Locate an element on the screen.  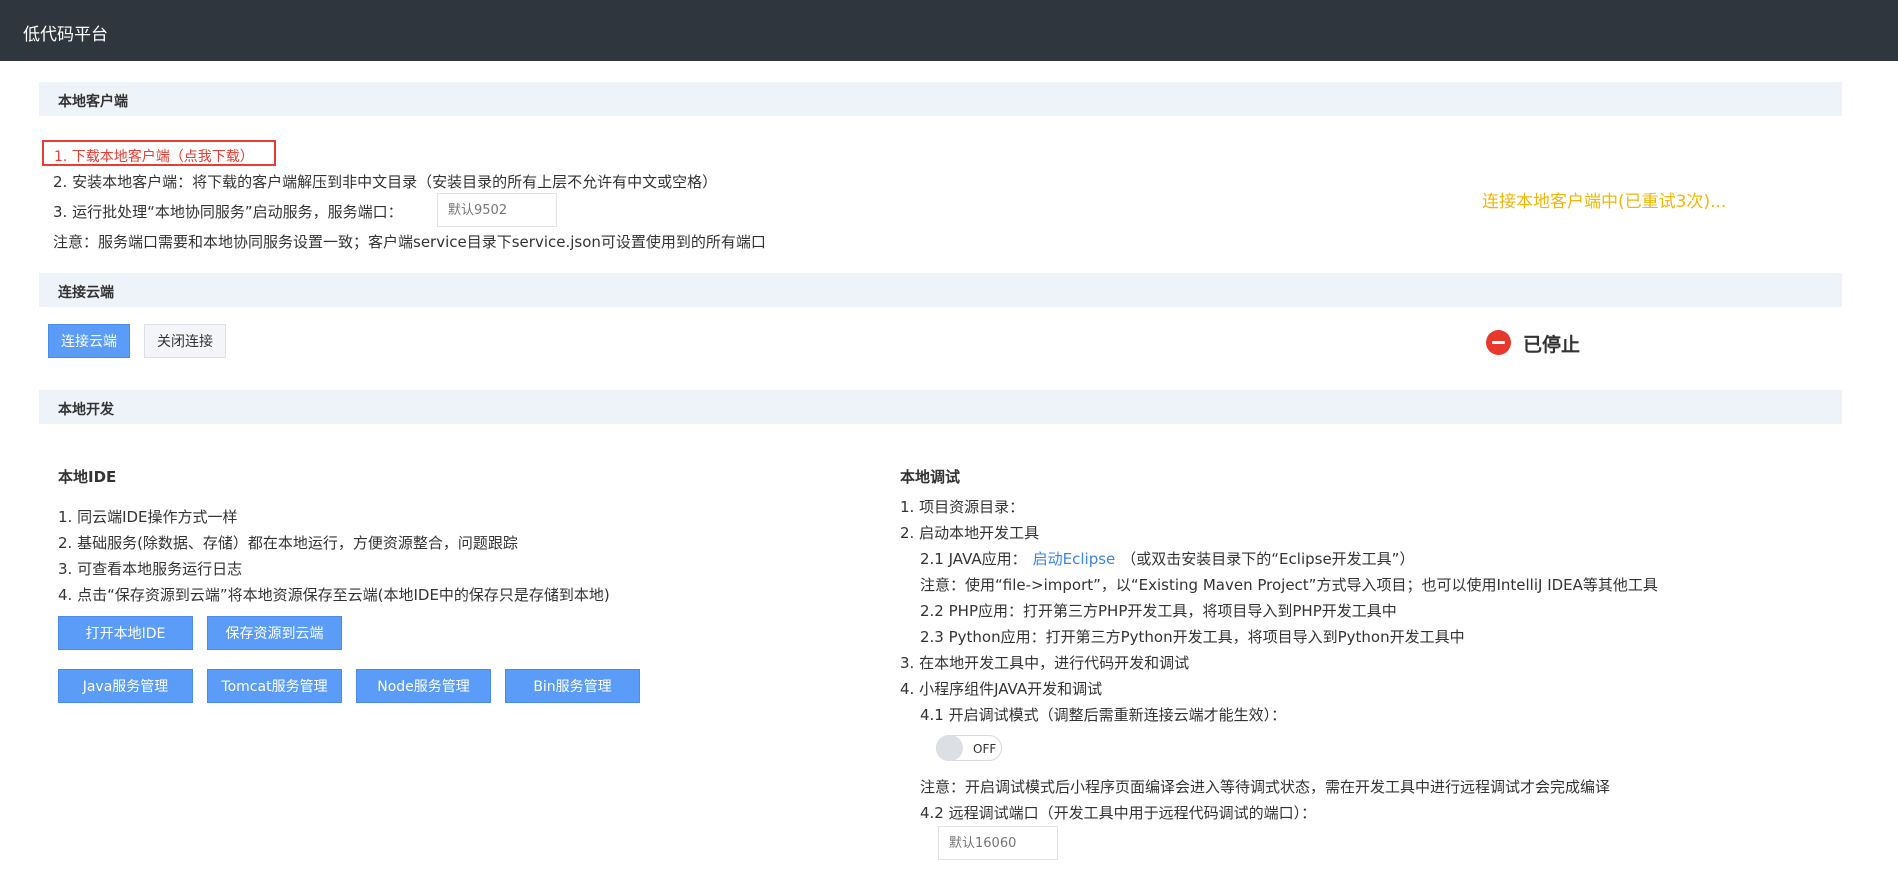
bin-service-button: Bin服务管理 is located at coordinates (572, 686).